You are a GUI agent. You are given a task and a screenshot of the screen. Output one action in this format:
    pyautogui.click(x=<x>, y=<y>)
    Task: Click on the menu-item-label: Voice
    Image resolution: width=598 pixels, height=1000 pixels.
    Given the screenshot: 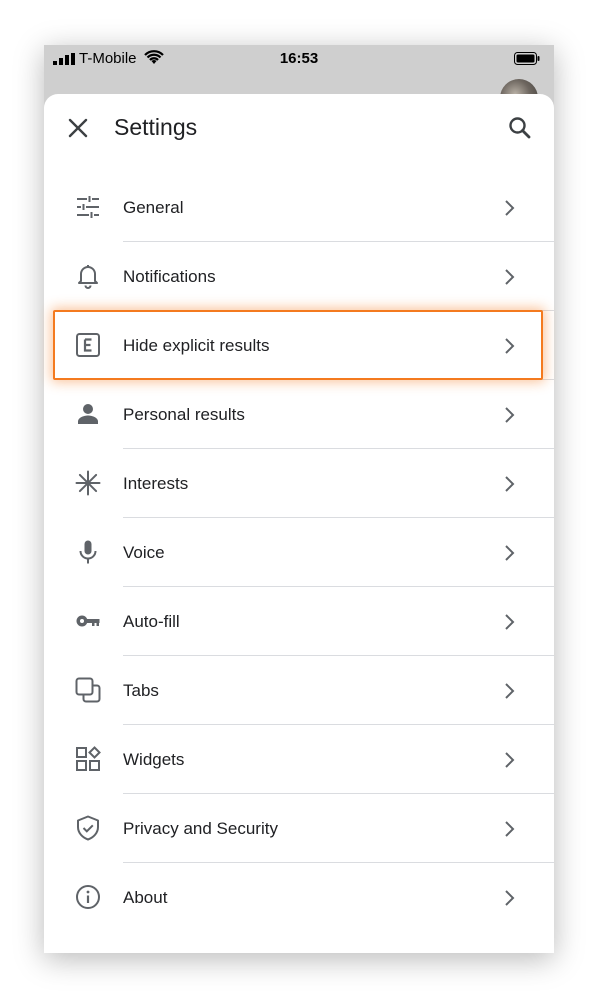 What is the action you would take?
    pyautogui.click(x=144, y=552)
    